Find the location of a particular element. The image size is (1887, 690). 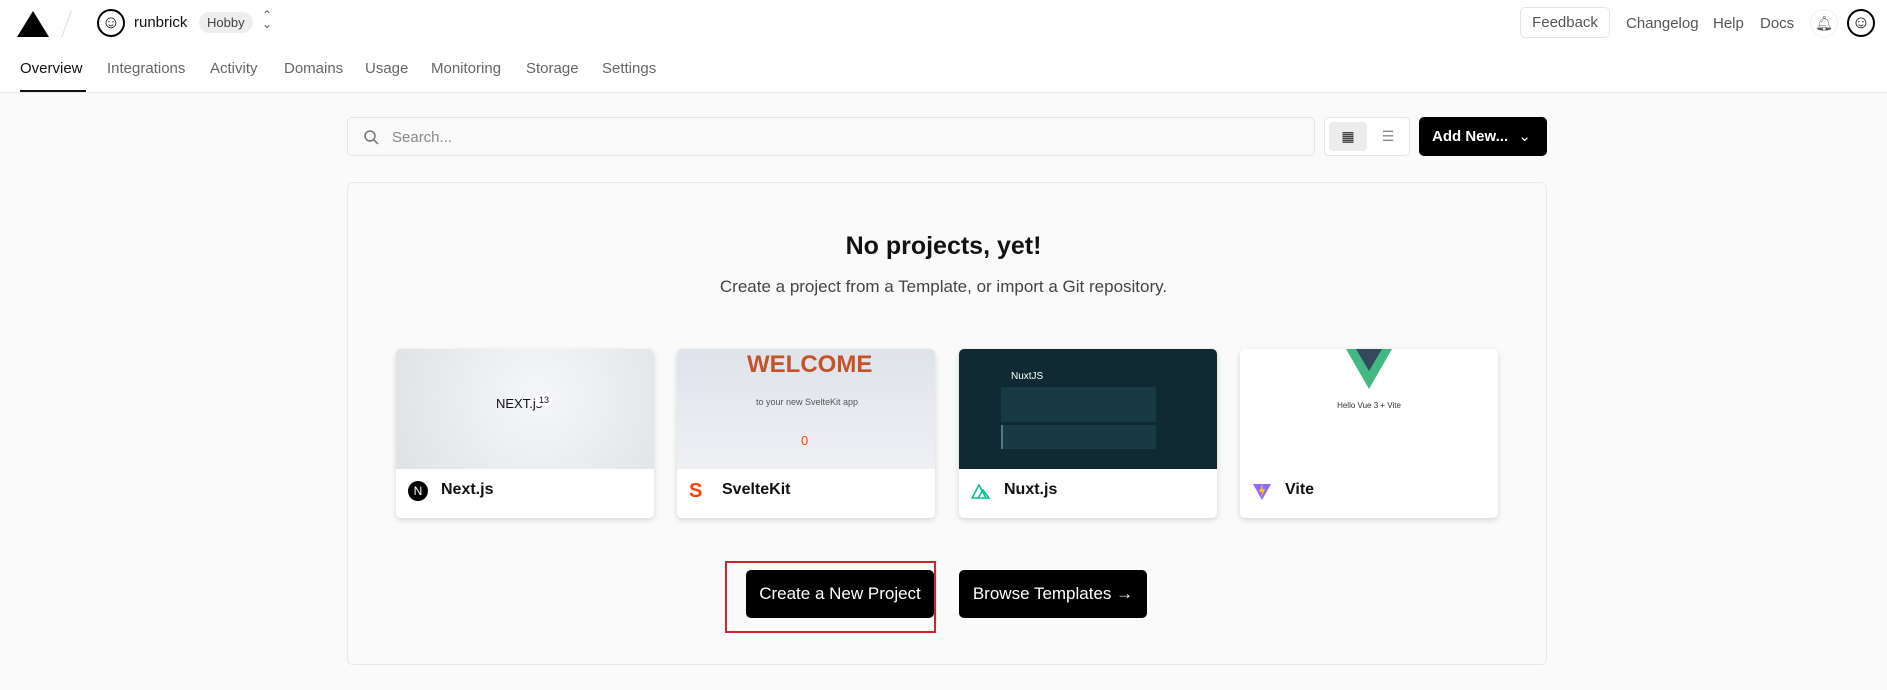

view-toggle: ▦ ☰ is located at coordinates (1367, 136).